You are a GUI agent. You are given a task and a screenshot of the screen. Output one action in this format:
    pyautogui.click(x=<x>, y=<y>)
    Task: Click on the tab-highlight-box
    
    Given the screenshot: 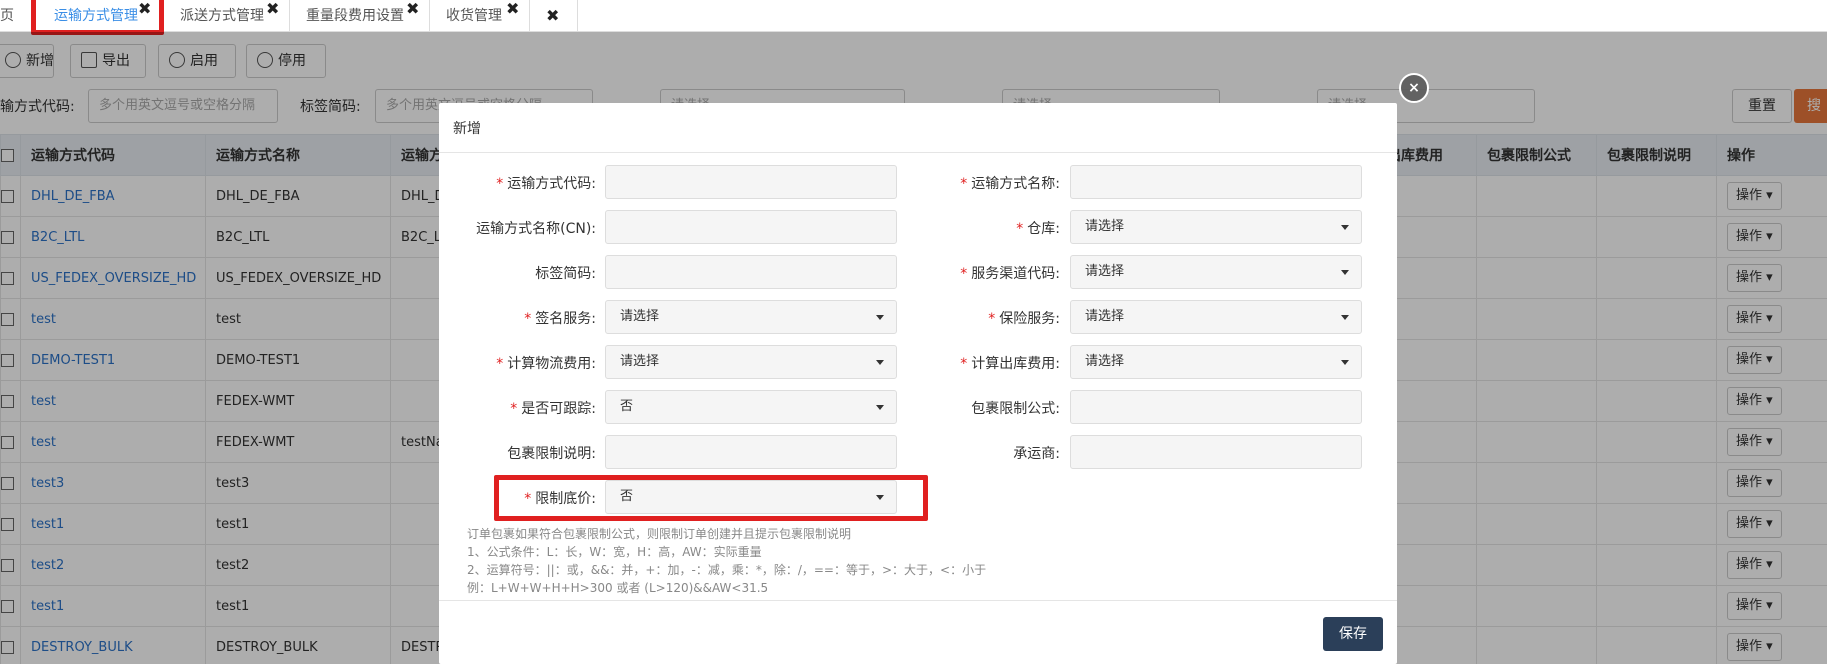 What is the action you would take?
    pyautogui.click(x=97, y=17)
    